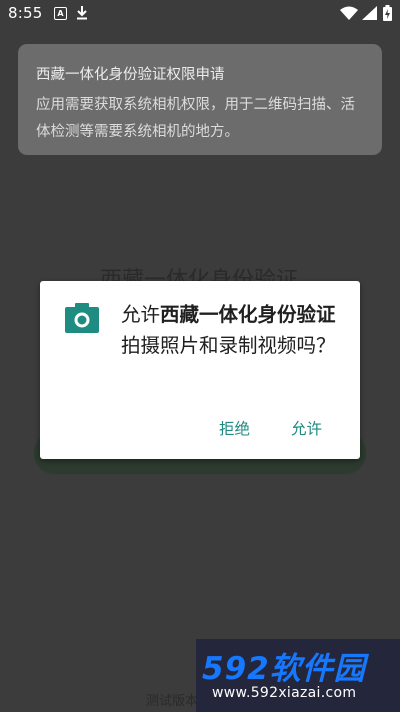 This screenshot has height=712, width=400. Describe the element at coordinates (234, 330) in the screenshot. I see `dialog-message: 允许西藏一体化身份验证拍摄照片和录制视频吗？` at that location.